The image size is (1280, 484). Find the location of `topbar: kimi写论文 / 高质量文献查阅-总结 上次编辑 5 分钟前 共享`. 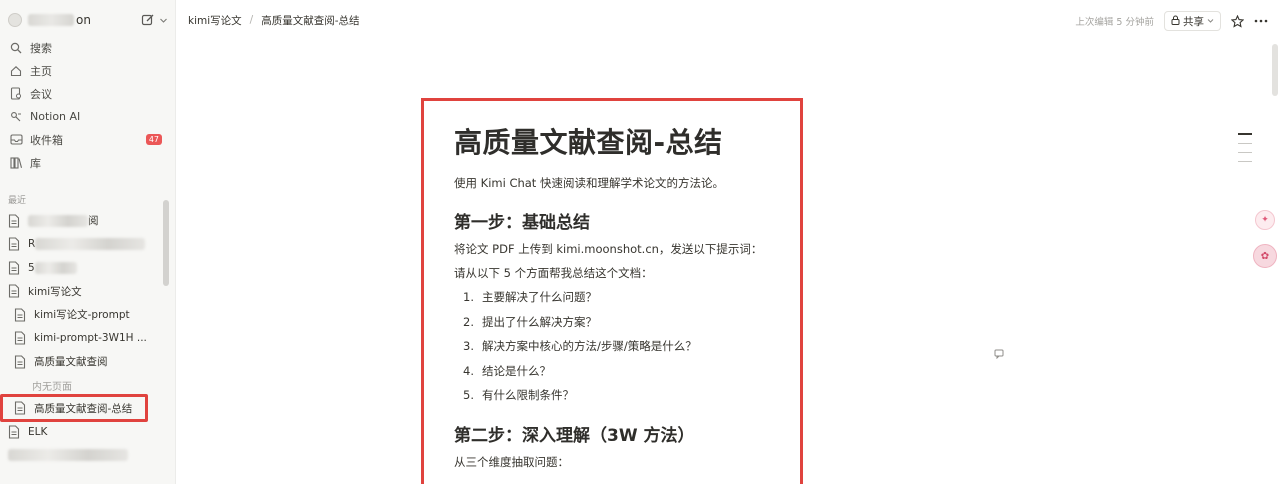

topbar: kimi写论文 / 高质量文献查阅-总结 上次编辑 5 分钟前 共享 is located at coordinates (728, 20).